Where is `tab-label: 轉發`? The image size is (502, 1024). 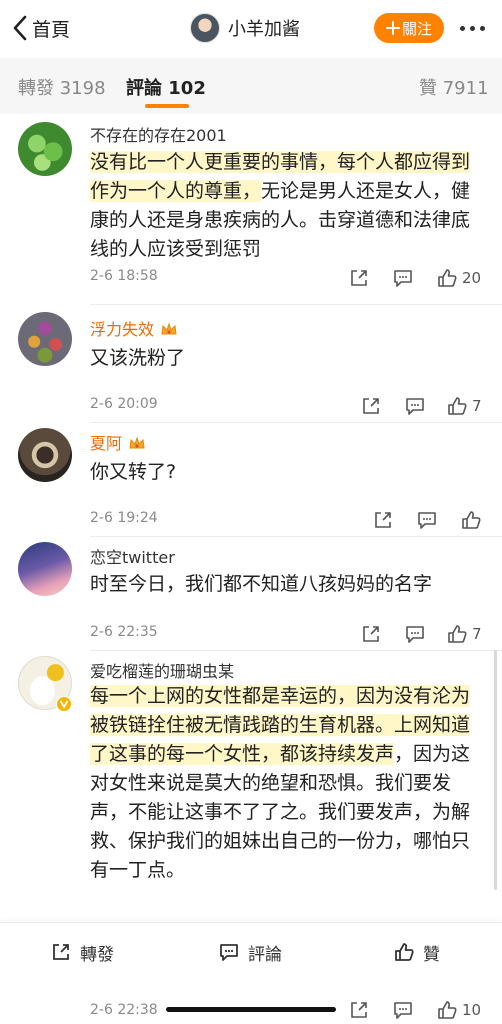
tab-label: 轉發 is located at coordinates (36, 88).